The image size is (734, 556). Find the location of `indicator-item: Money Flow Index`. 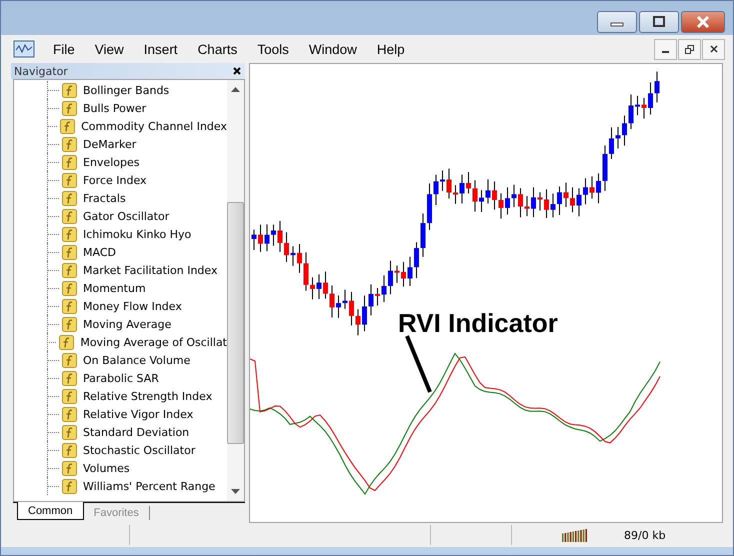

indicator-item: Money Flow Index is located at coordinates (132, 306).